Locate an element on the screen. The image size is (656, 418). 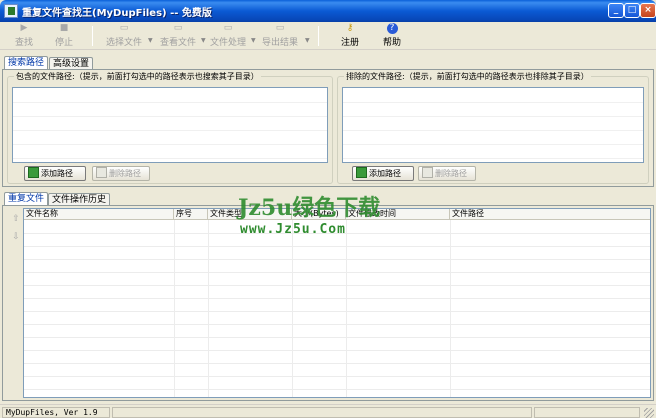
include-add-path-button: 添加路径 is located at coordinates (55, 173).